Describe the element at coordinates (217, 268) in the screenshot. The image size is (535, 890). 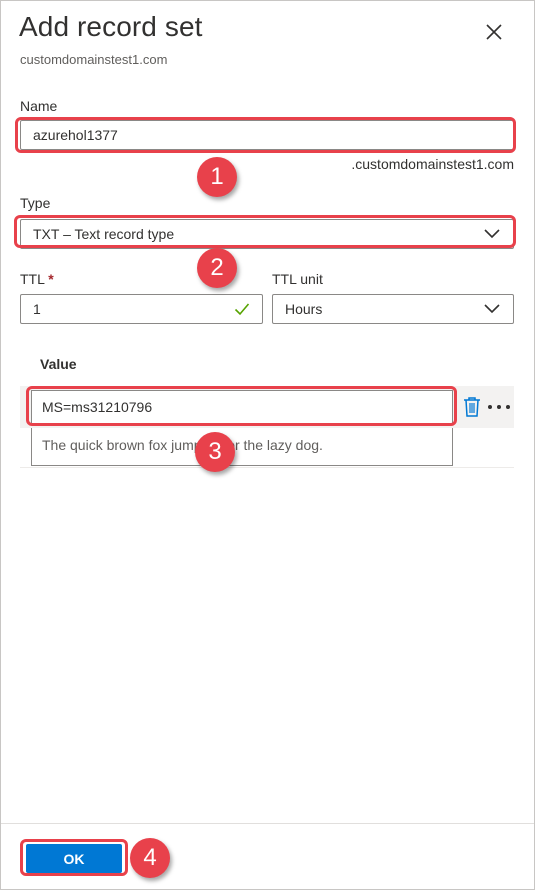
I see `callout-badge-2: 2` at that location.